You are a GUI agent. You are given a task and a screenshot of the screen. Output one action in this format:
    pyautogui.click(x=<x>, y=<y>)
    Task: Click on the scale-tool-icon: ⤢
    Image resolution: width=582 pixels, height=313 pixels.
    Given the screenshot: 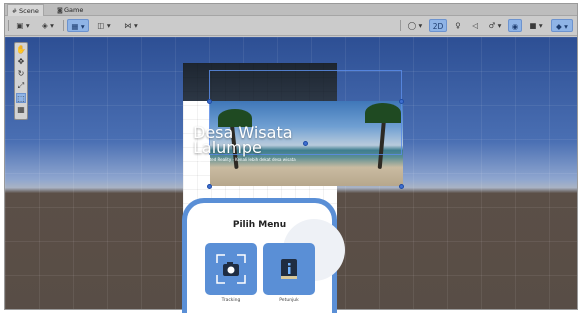 What is the action you would take?
    pyautogui.click(x=21, y=86)
    